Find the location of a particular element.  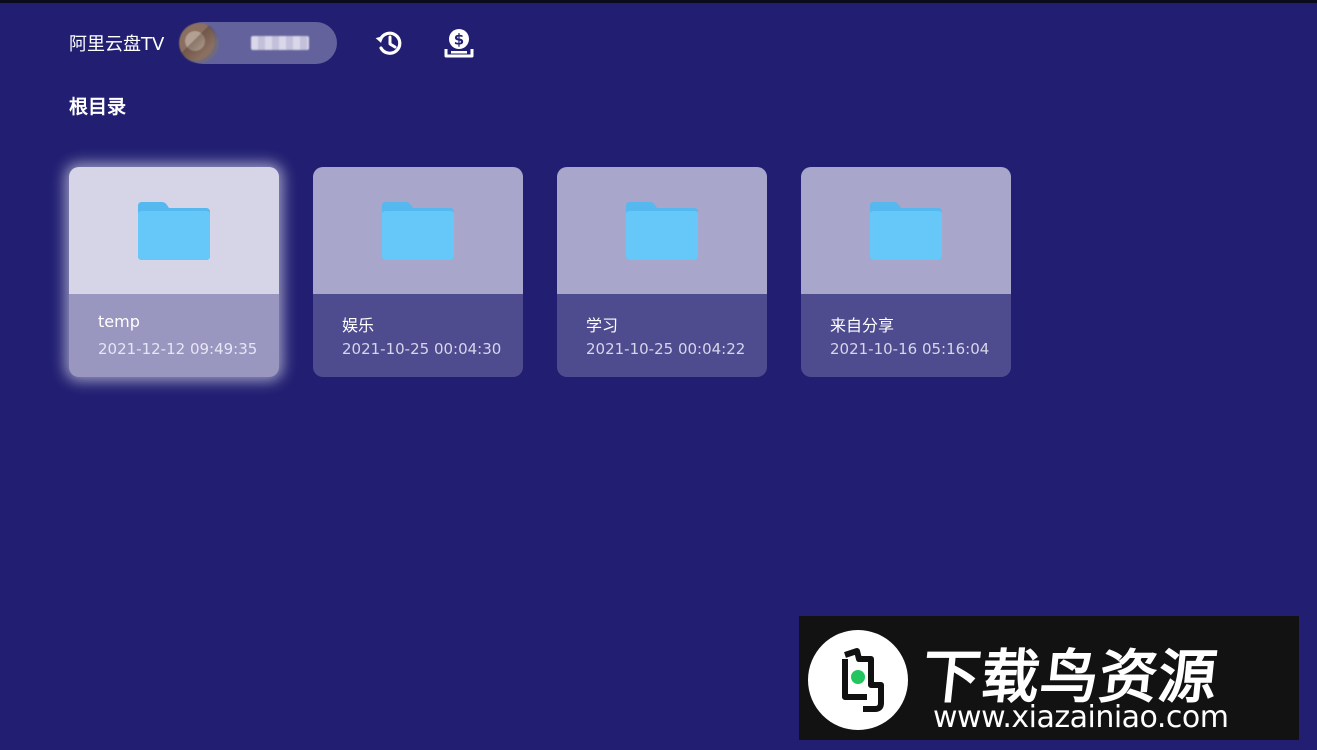

folder-name: temp is located at coordinates (119, 321).